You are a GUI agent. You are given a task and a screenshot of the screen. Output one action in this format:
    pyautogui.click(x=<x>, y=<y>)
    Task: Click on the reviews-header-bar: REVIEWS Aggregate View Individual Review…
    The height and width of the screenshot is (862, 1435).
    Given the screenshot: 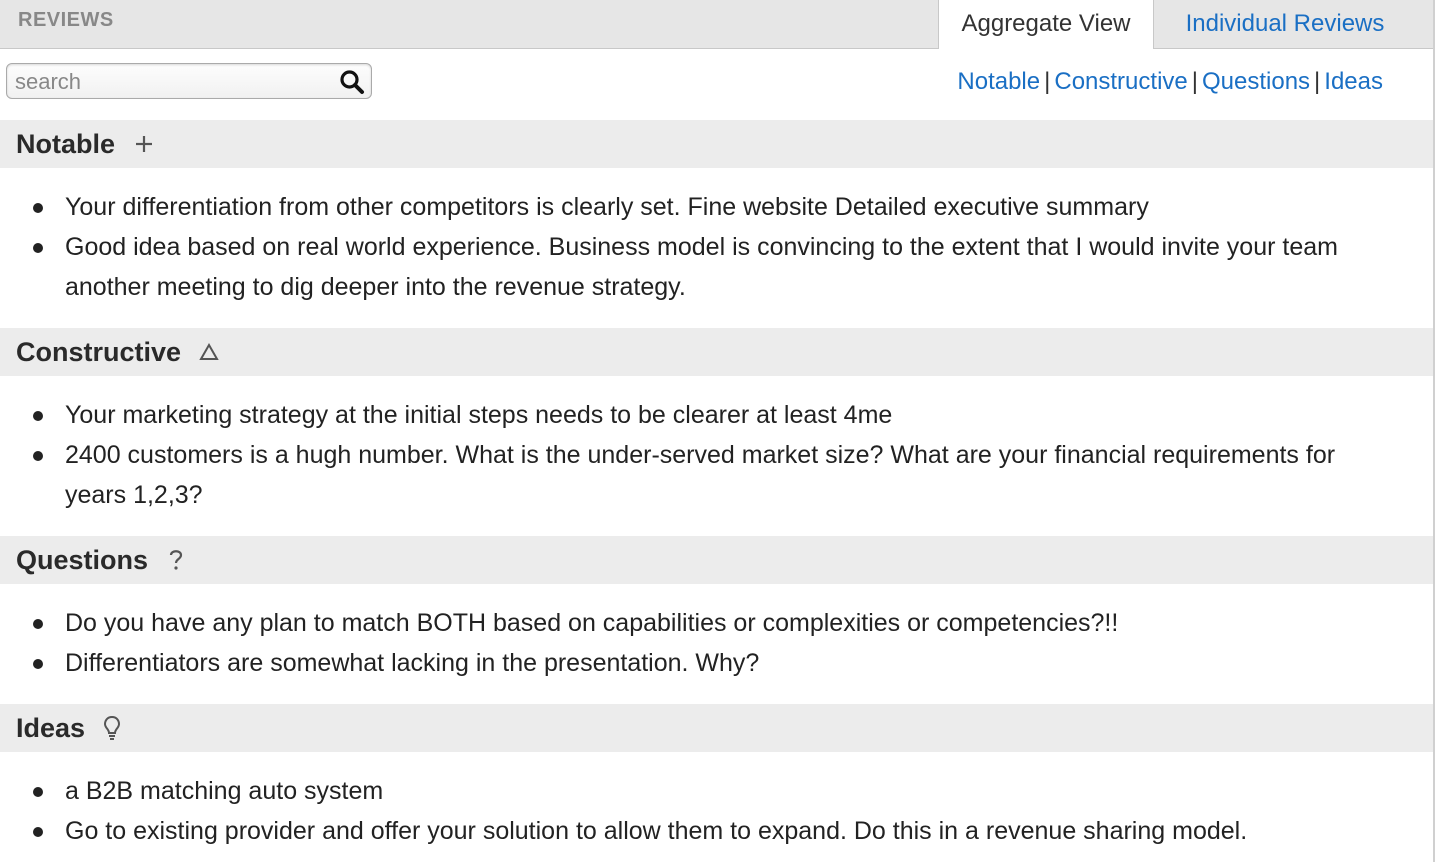 What is the action you would take?
    pyautogui.click(x=717, y=24)
    